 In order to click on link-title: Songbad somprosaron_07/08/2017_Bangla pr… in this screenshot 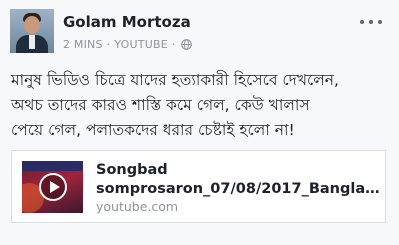, I will do `click(238, 180)`.